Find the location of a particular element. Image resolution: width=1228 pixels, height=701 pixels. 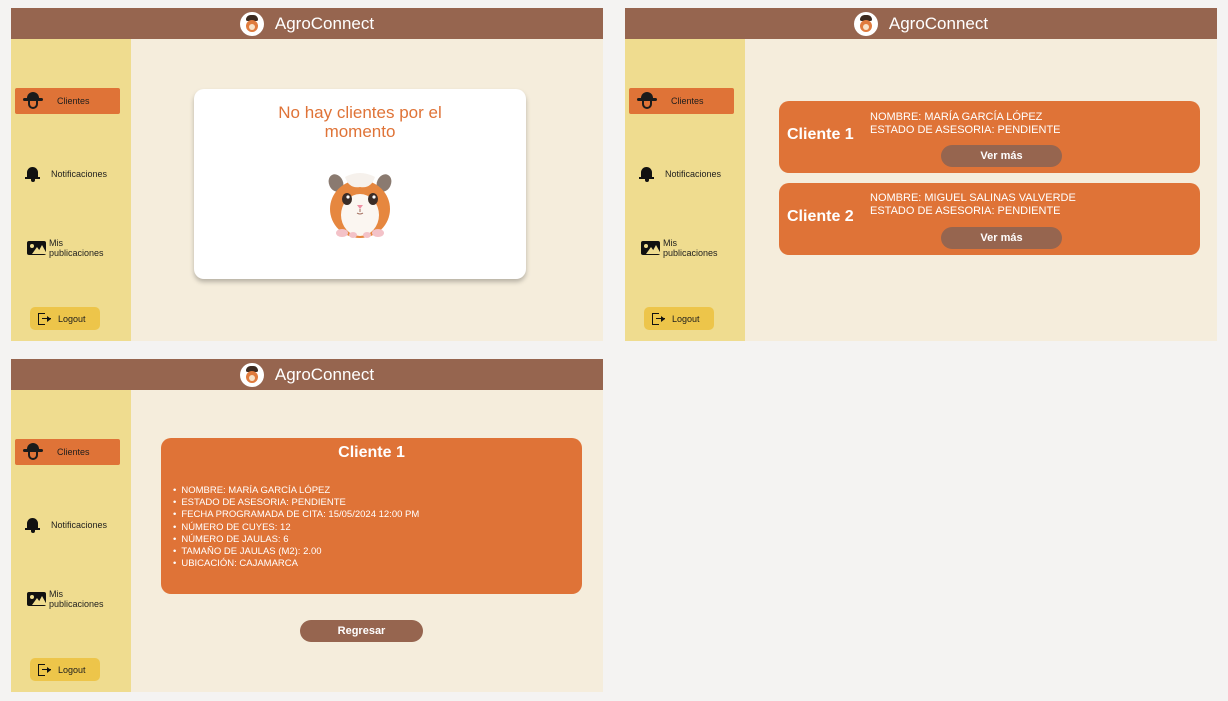

regresar-button: Regresar is located at coordinates (361, 631).